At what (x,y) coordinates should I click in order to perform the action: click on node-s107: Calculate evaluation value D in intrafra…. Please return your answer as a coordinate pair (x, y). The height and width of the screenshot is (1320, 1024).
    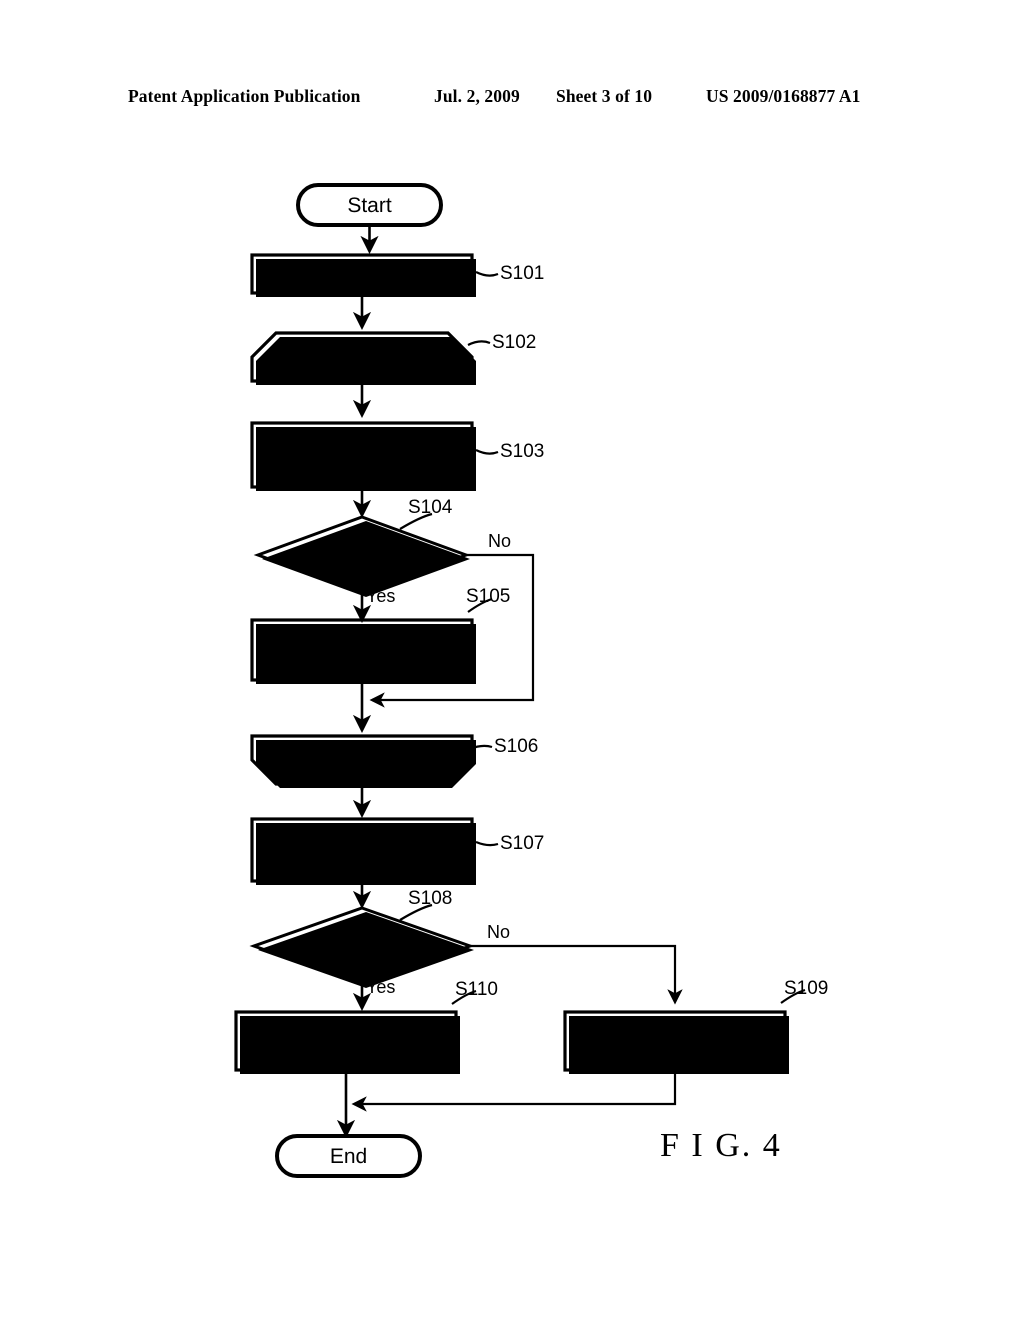
    Looking at the image, I should click on (363, 851).